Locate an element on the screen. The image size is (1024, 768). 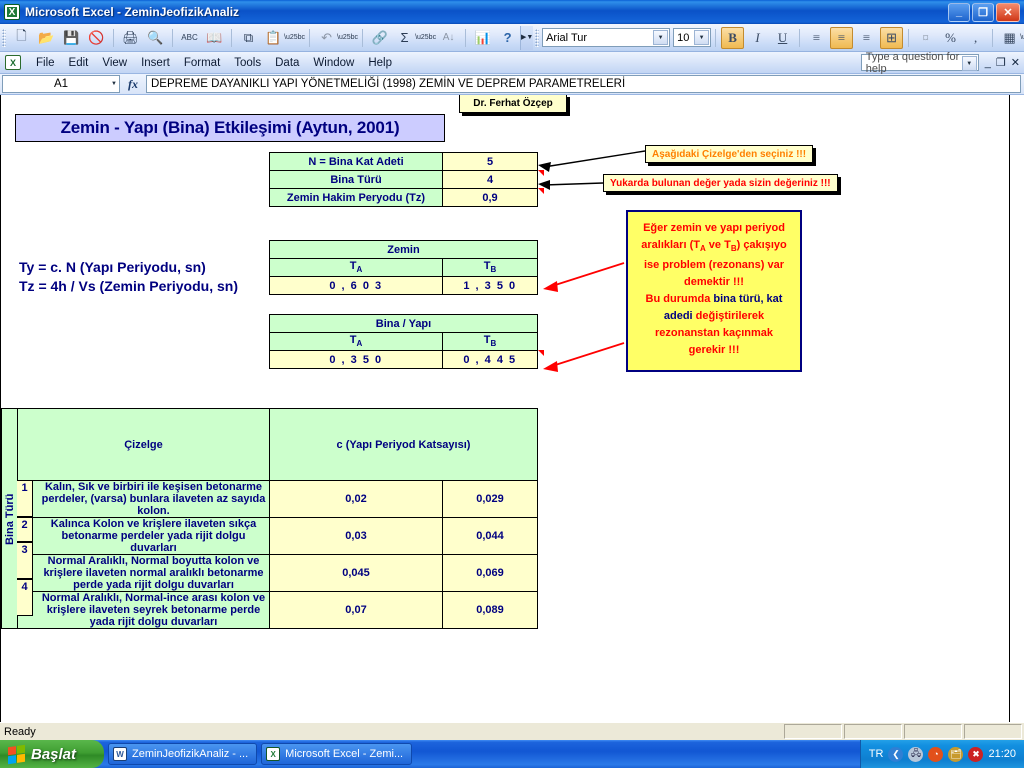
document-restore-button: ❐ is located at coordinates (1001, 62).